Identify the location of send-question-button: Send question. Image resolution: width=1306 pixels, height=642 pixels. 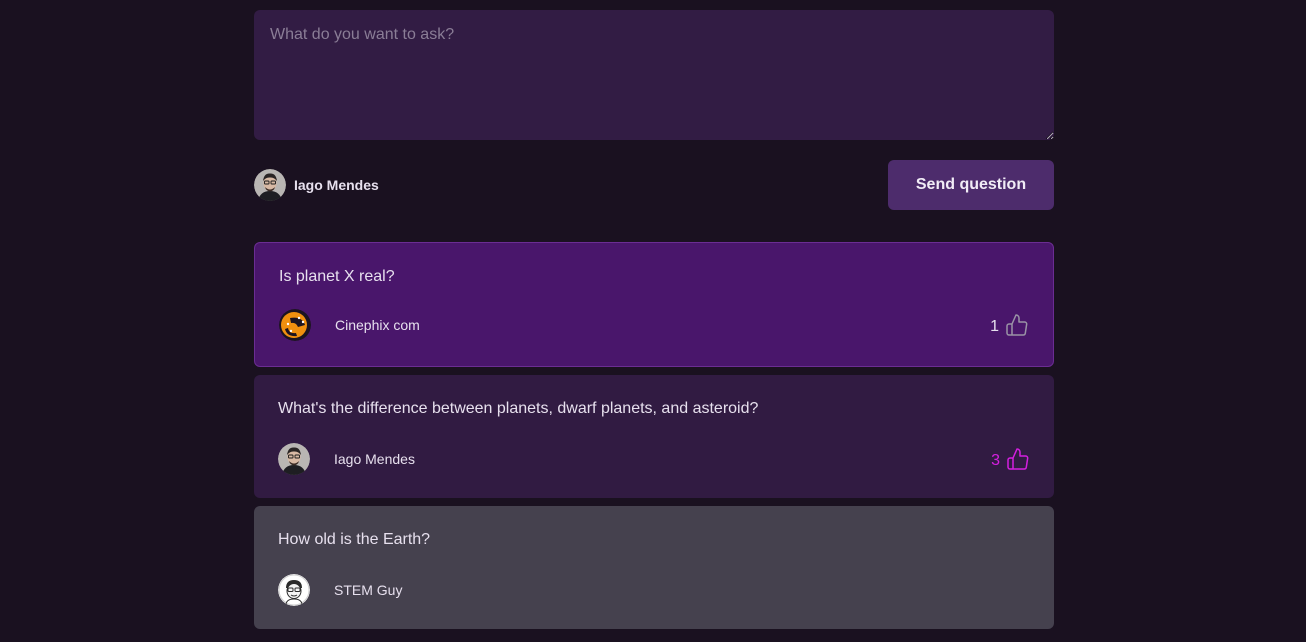
(971, 185).